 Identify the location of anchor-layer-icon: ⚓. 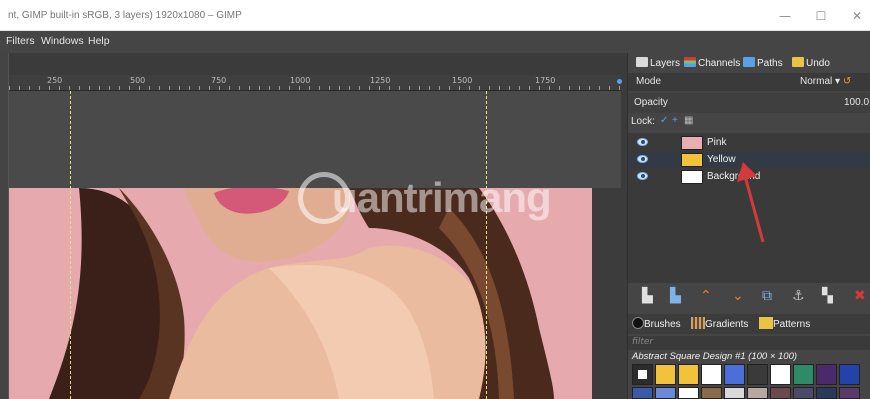
(798, 296).